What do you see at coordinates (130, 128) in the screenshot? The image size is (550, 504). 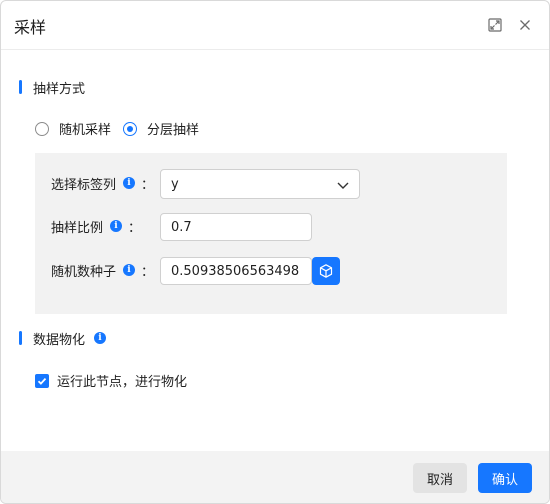 I see `radio-checked-icon` at bounding box center [130, 128].